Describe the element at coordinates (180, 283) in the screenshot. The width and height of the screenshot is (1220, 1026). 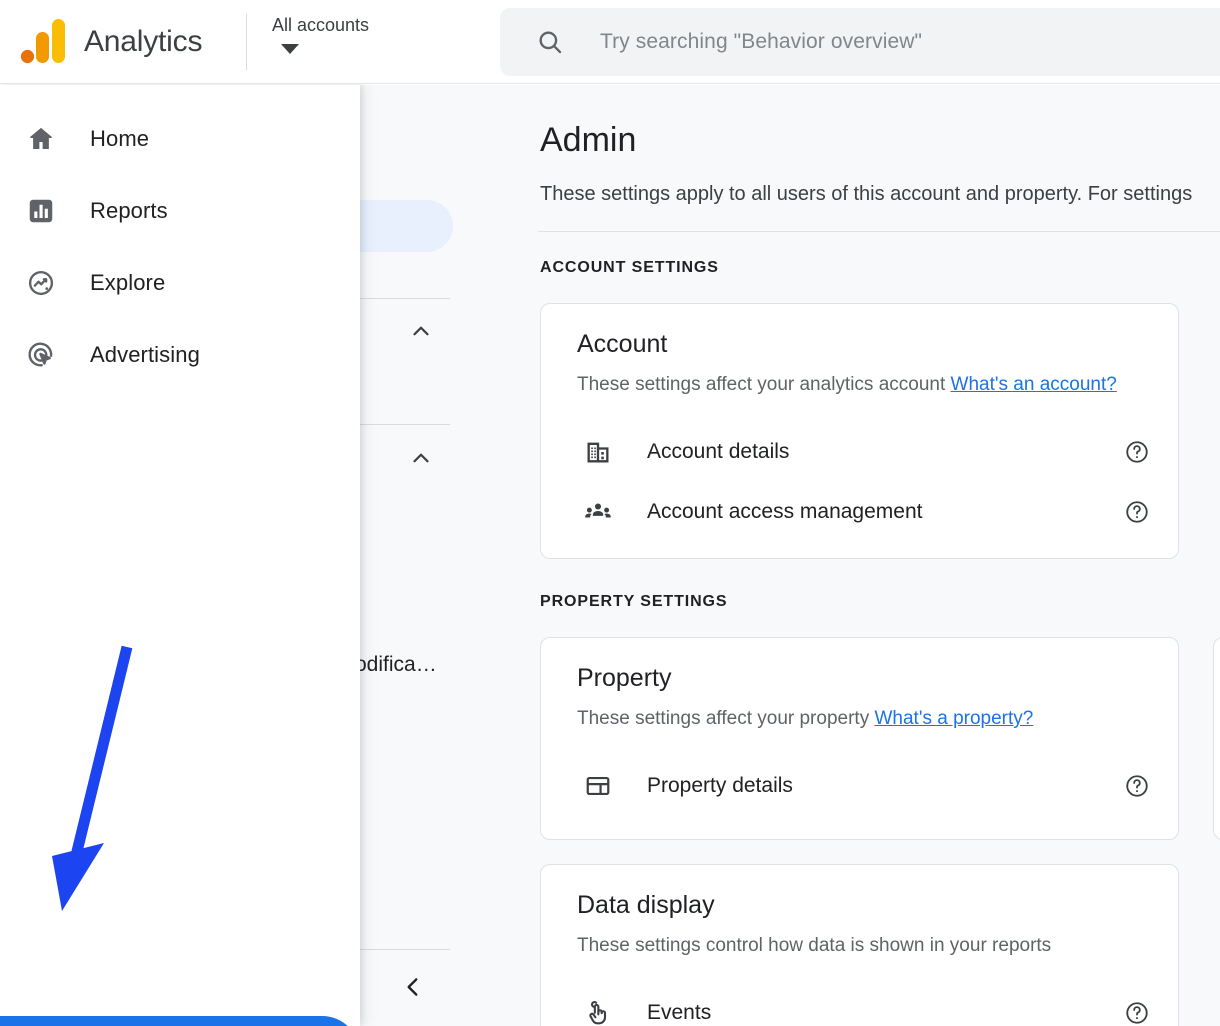
I see `sidebar-item-explore: Explore` at that location.